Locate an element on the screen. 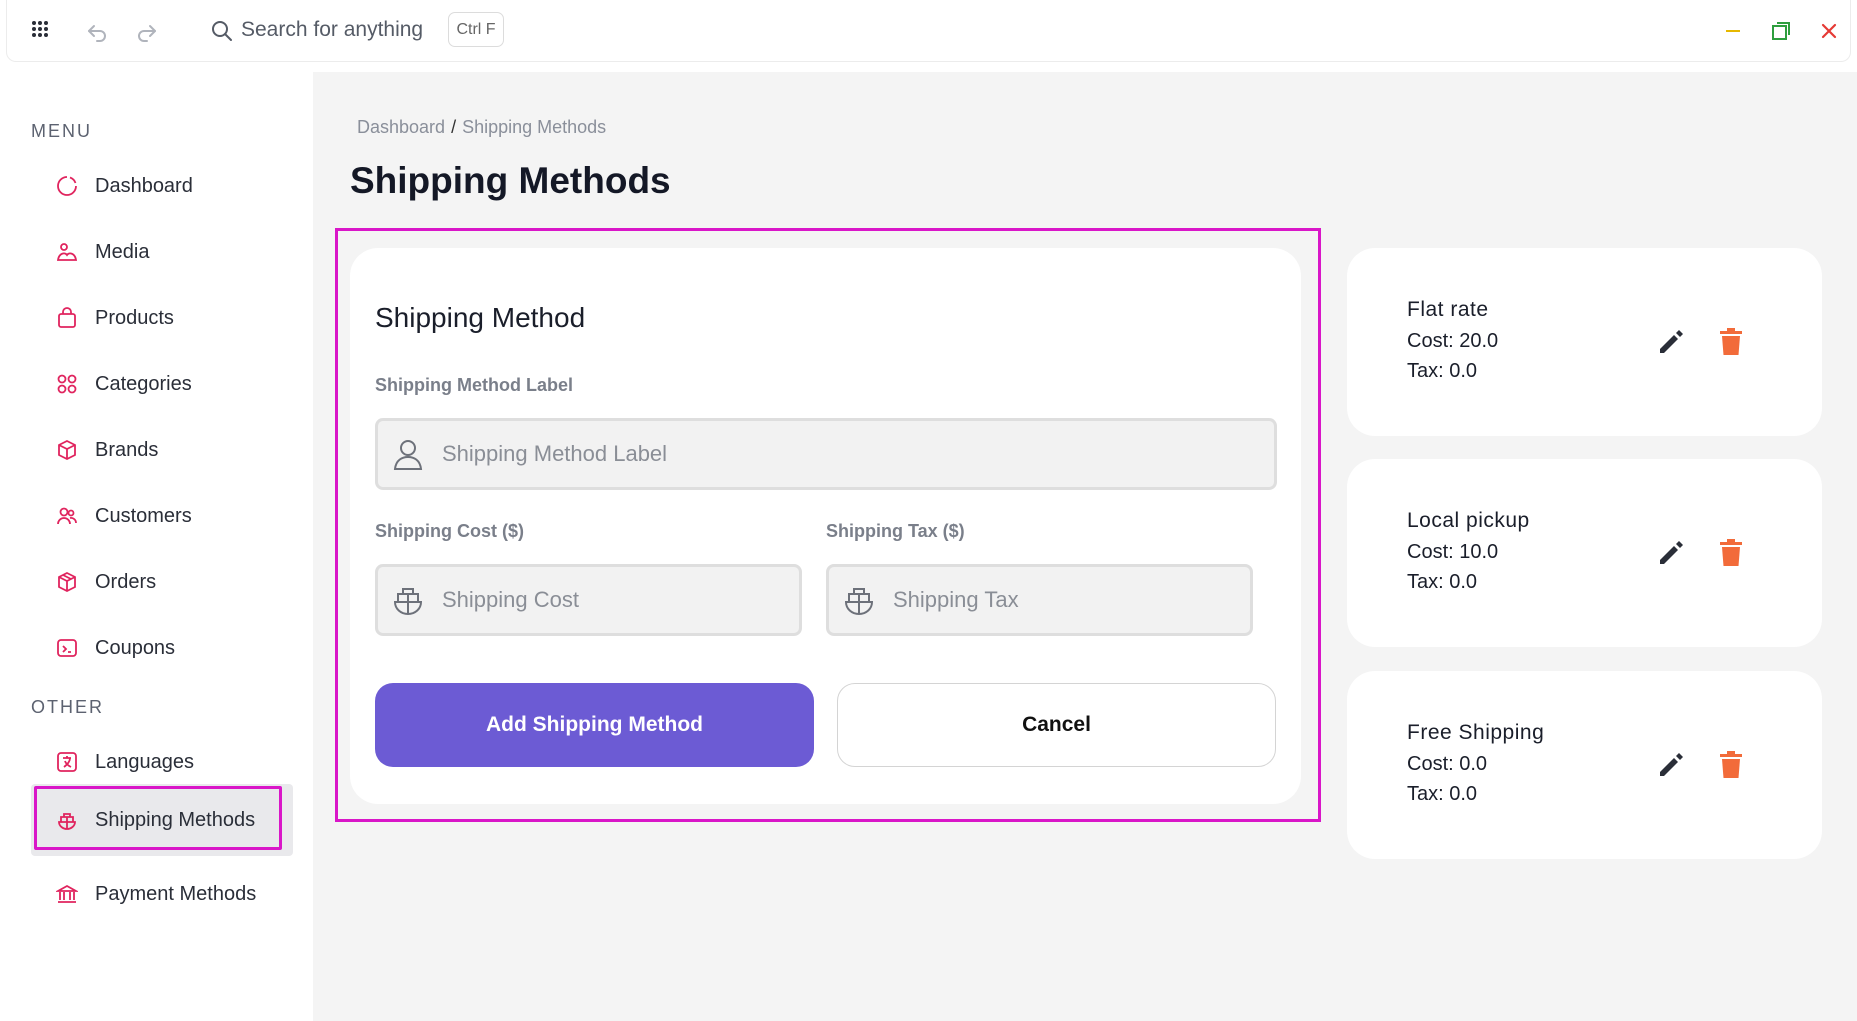 The height and width of the screenshot is (1021, 1857). method-name: Flat rate is located at coordinates (1448, 309).